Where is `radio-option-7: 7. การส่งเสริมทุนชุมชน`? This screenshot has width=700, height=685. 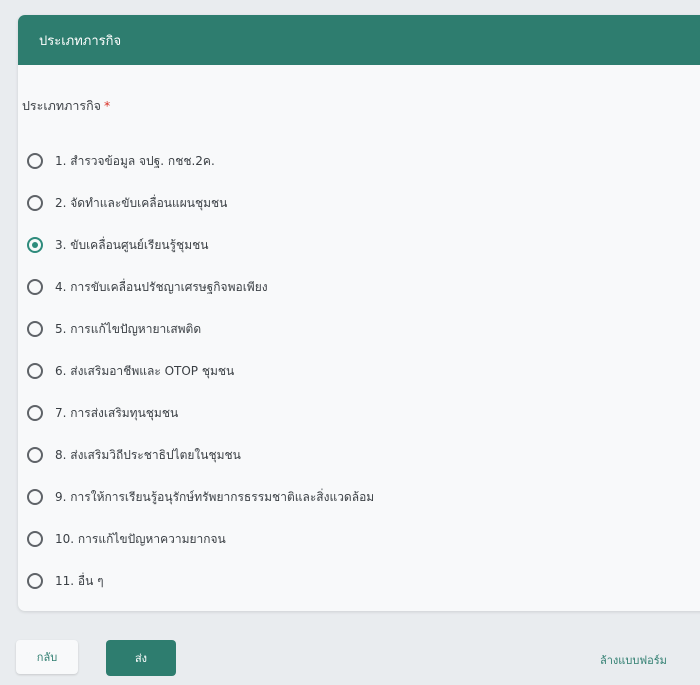
radio-option-7: 7. การส่งเสริมทุนชุมชน is located at coordinates (200, 413).